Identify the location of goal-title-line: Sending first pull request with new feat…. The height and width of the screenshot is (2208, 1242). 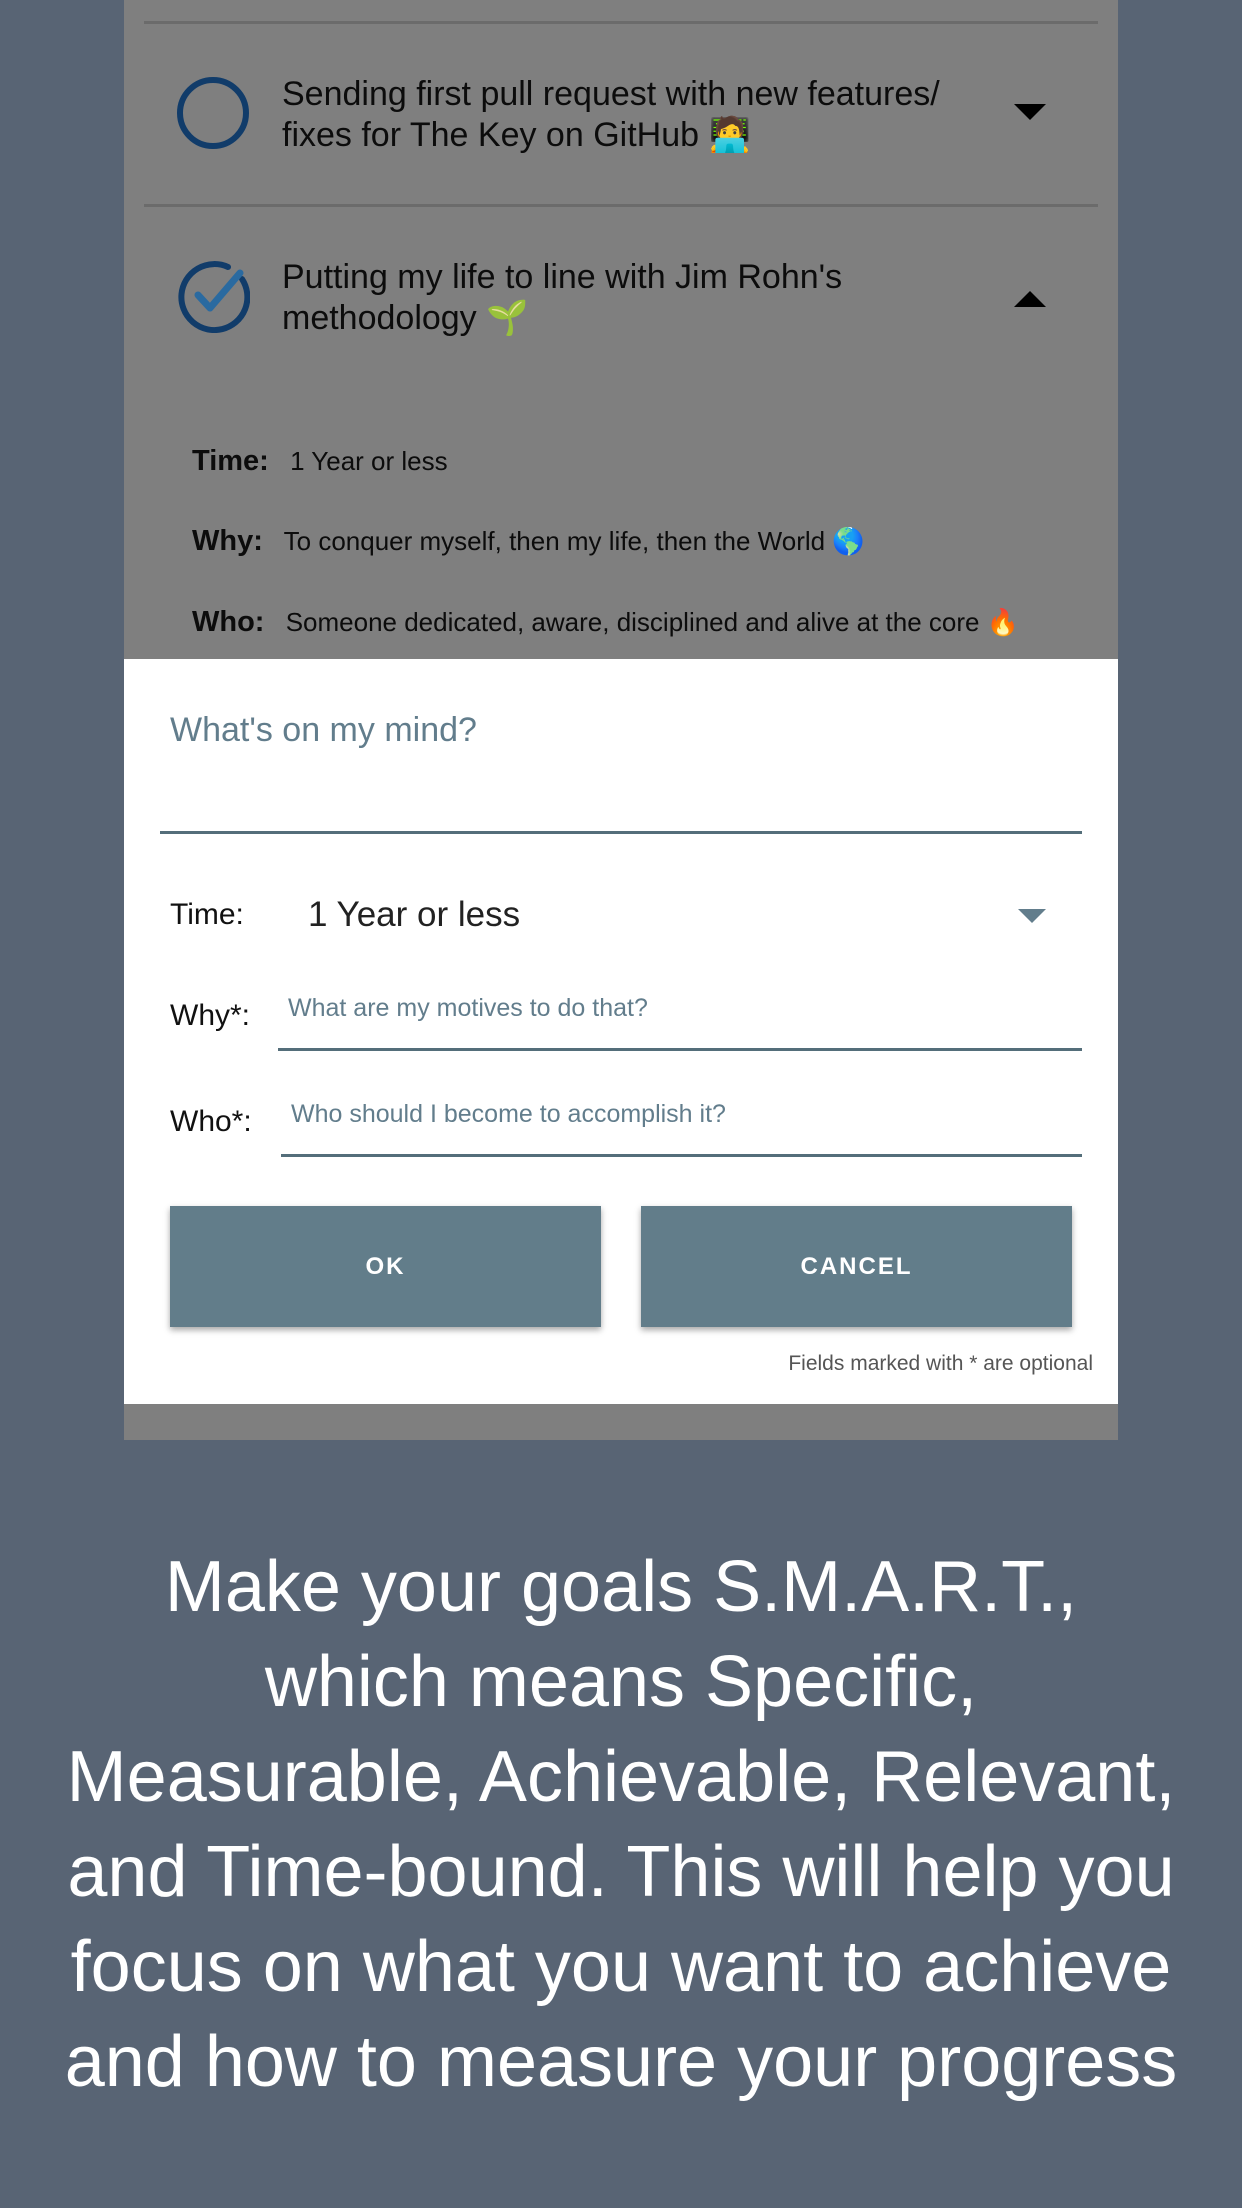
(611, 94).